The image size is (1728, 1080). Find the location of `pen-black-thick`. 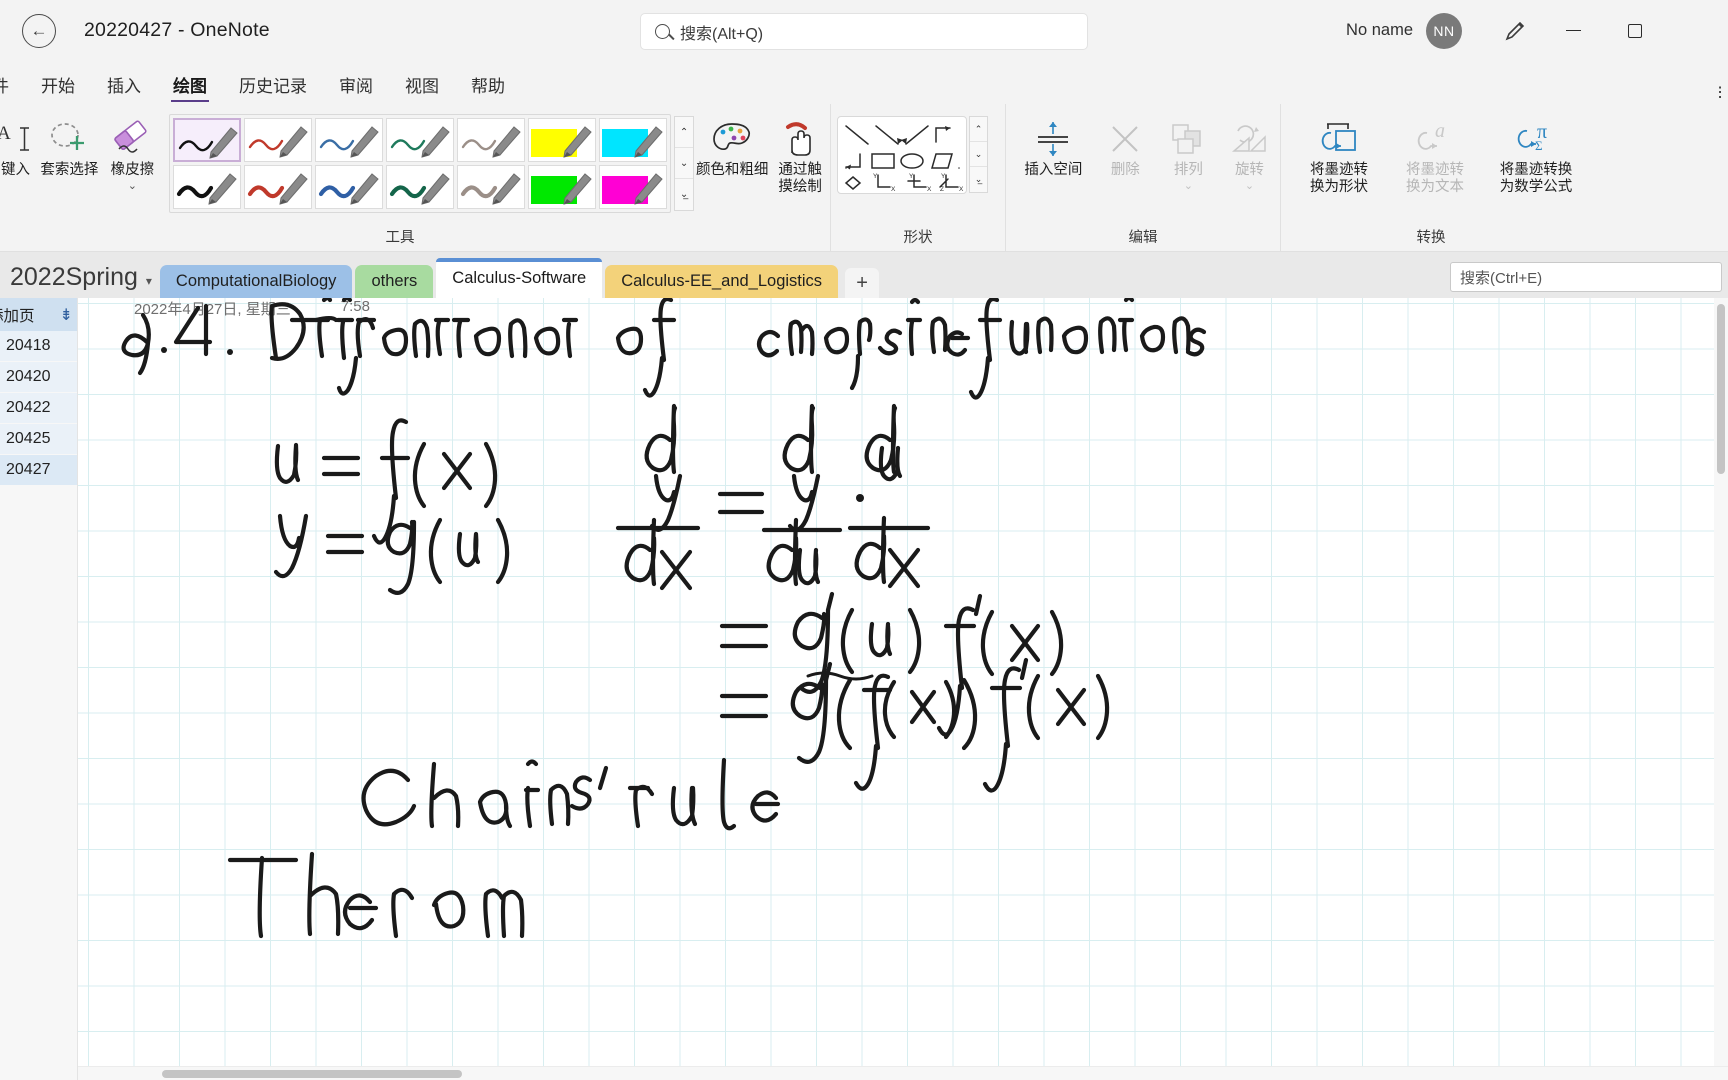

pen-black-thick is located at coordinates (207, 187).